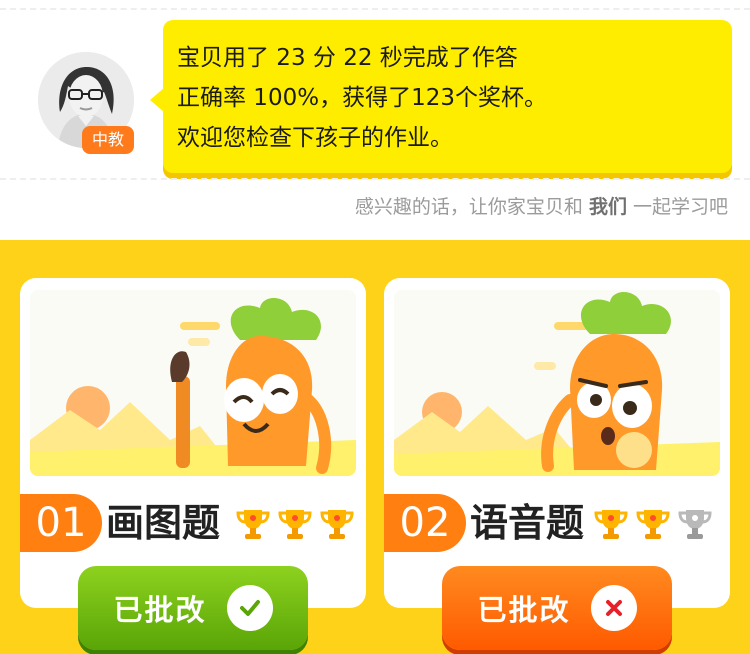  What do you see at coordinates (471, 207) in the screenshot?
I see `invite-prefix: 感兴趣的话，让你家宝贝和` at bounding box center [471, 207].